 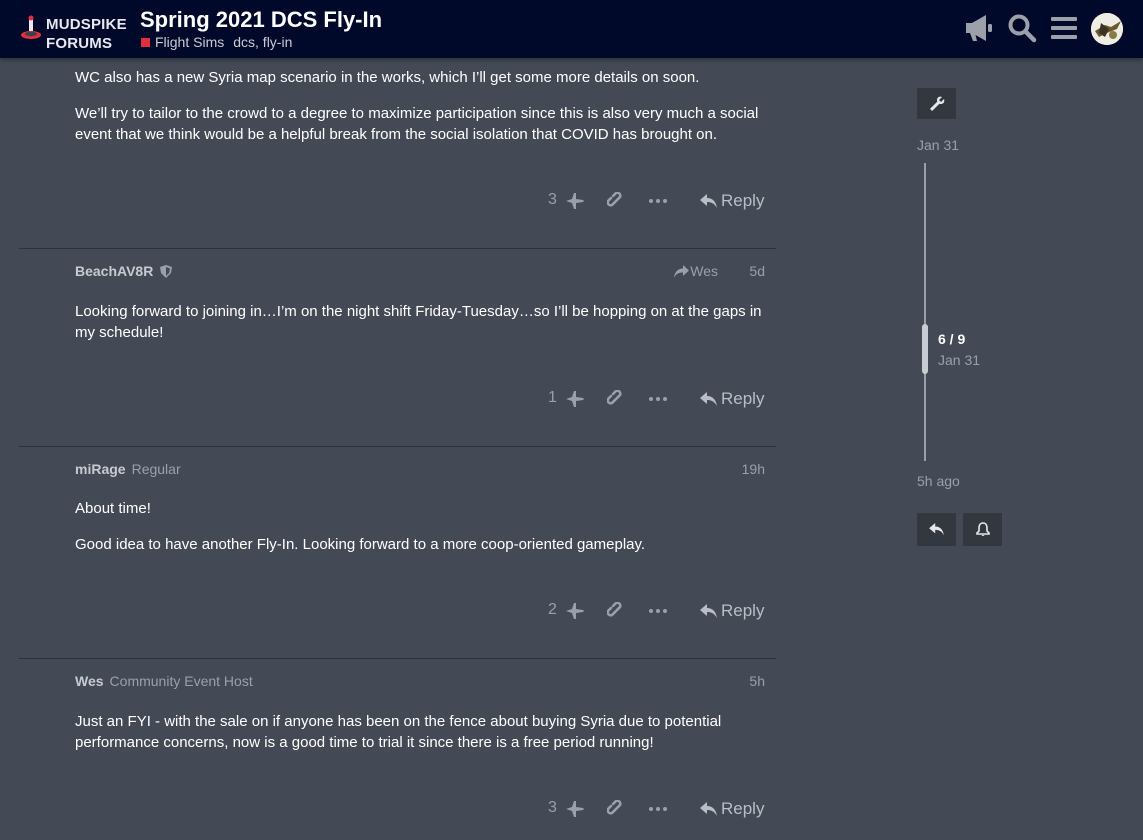 I want to click on site-logo: MUDSPIKE FORUMS, so click(x=75, y=35).